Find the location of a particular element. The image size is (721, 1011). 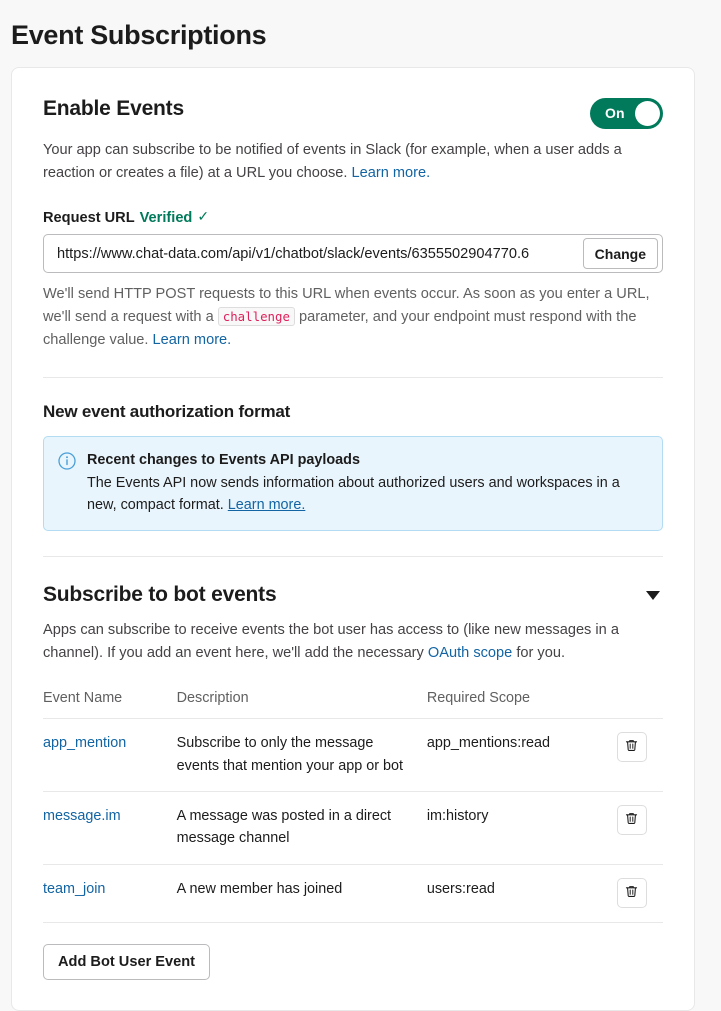

enable-events-header: Enable Events On is located at coordinates (353, 112).